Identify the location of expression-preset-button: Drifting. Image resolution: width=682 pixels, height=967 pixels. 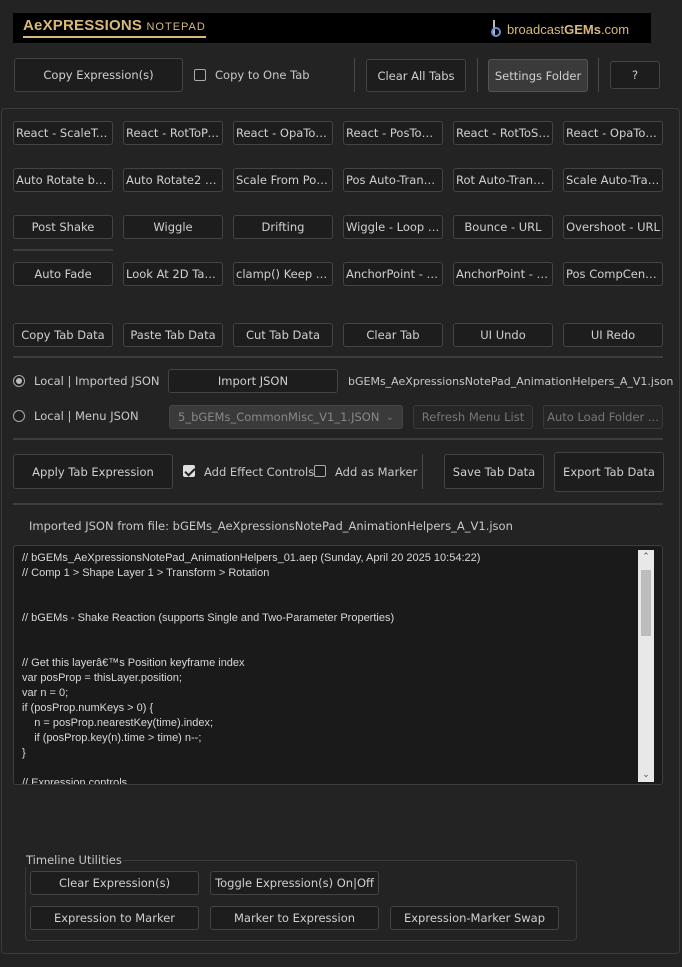
(283, 227).